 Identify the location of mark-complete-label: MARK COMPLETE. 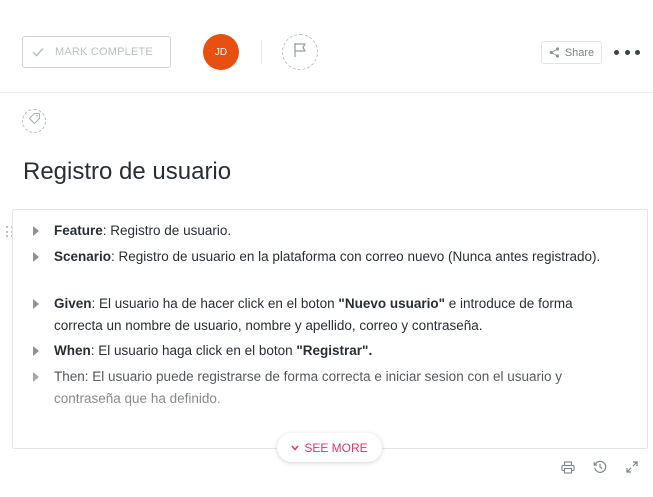
(104, 52).